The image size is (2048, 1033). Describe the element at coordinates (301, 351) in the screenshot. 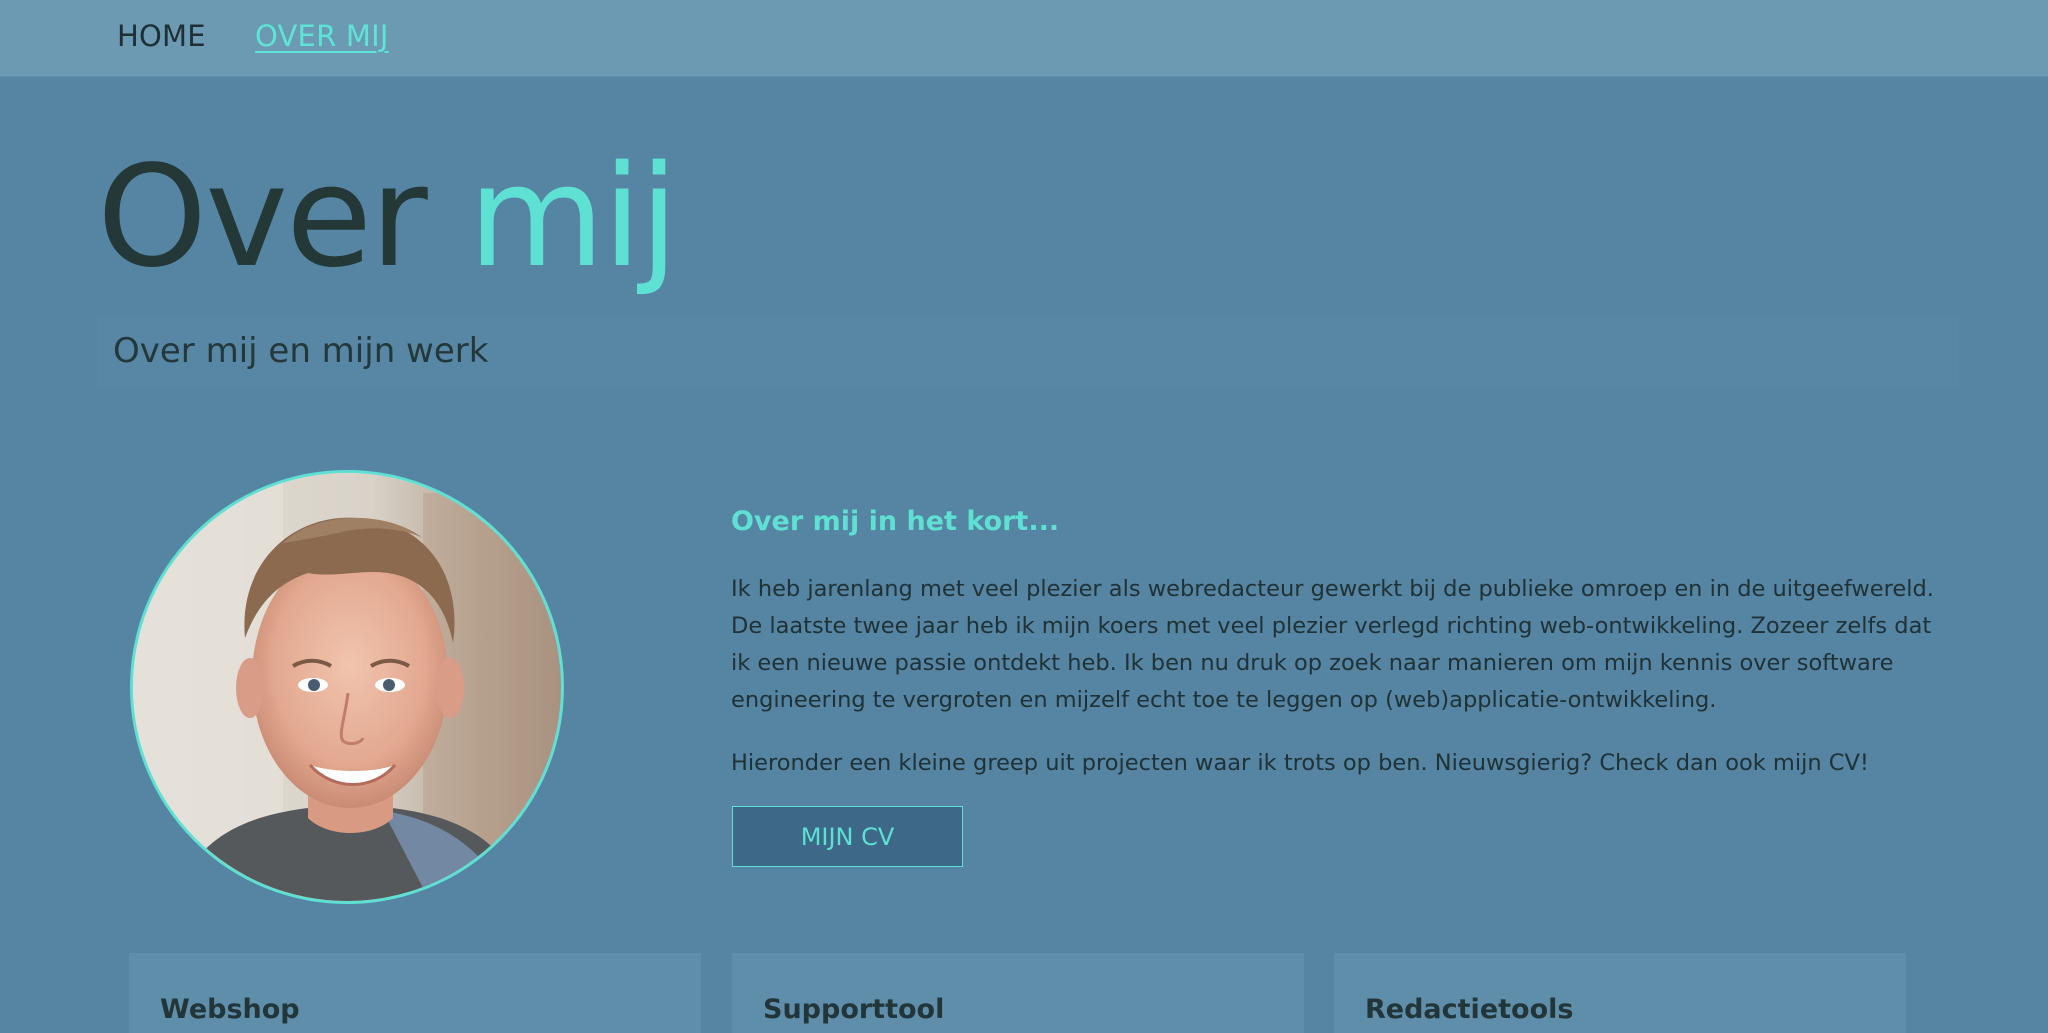

I see `page-subtitle: Over mij en mijn werk` at that location.